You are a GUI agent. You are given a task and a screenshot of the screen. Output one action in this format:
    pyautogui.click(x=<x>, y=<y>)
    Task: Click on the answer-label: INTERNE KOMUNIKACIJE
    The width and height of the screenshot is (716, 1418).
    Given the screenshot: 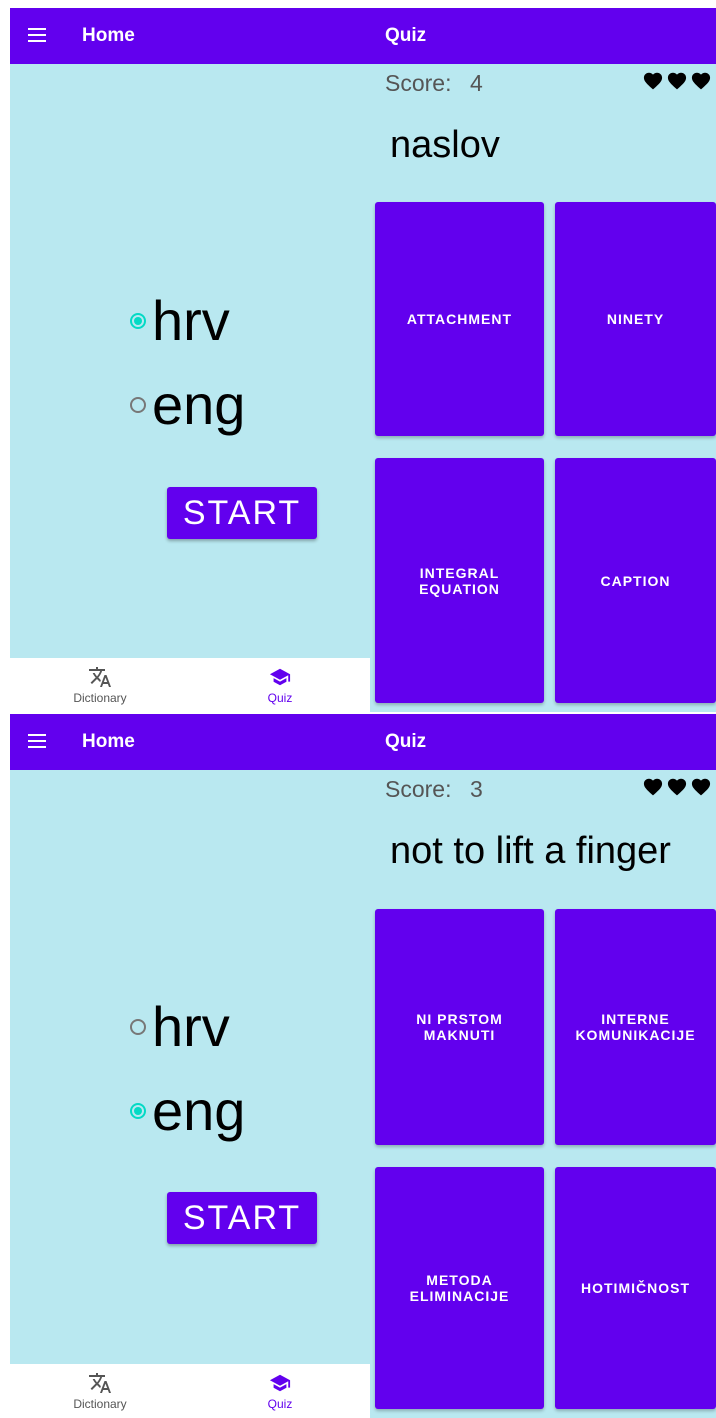 What is the action you would take?
    pyautogui.click(x=635, y=1027)
    